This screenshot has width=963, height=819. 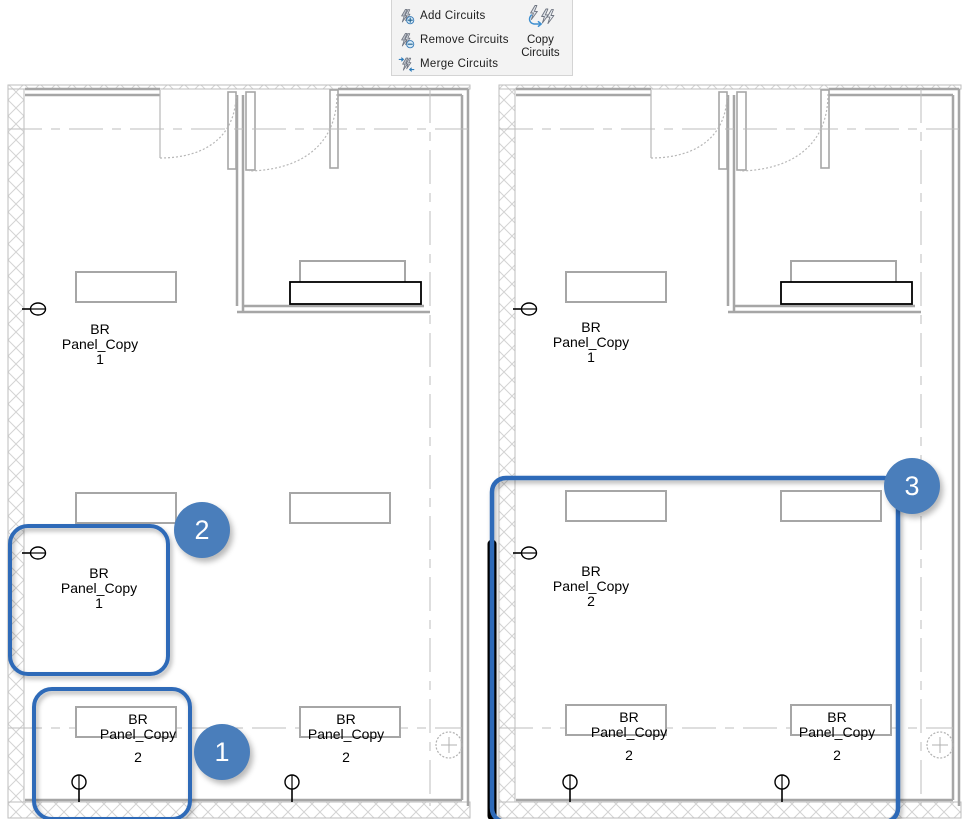 I want to click on copy-circuits-label-line1: Copy, so click(x=540, y=40).